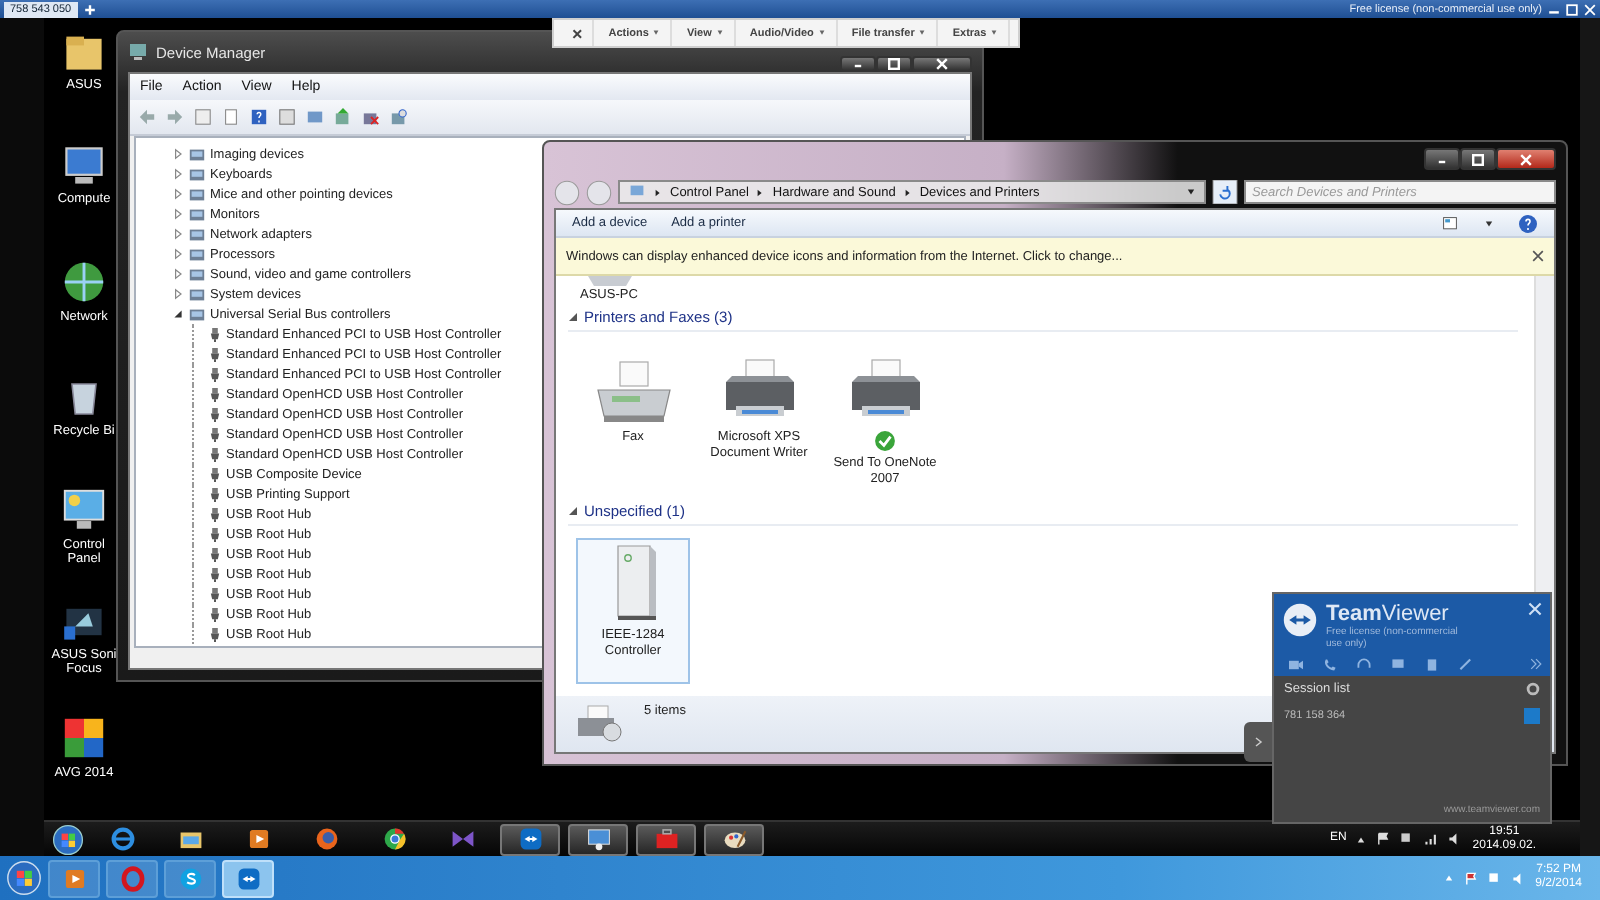 The height and width of the screenshot is (900, 1600). What do you see at coordinates (1383, 839) in the screenshot?
I see `flag-icon` at bounding box center [1383, 839].